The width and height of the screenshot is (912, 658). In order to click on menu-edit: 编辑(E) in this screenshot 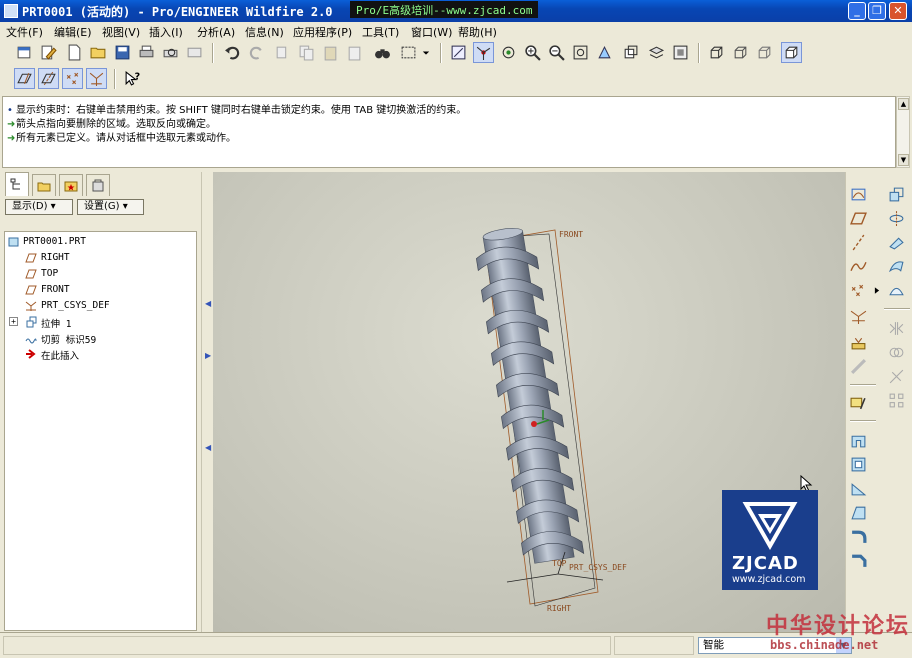, I will do `click(73, 32)`.